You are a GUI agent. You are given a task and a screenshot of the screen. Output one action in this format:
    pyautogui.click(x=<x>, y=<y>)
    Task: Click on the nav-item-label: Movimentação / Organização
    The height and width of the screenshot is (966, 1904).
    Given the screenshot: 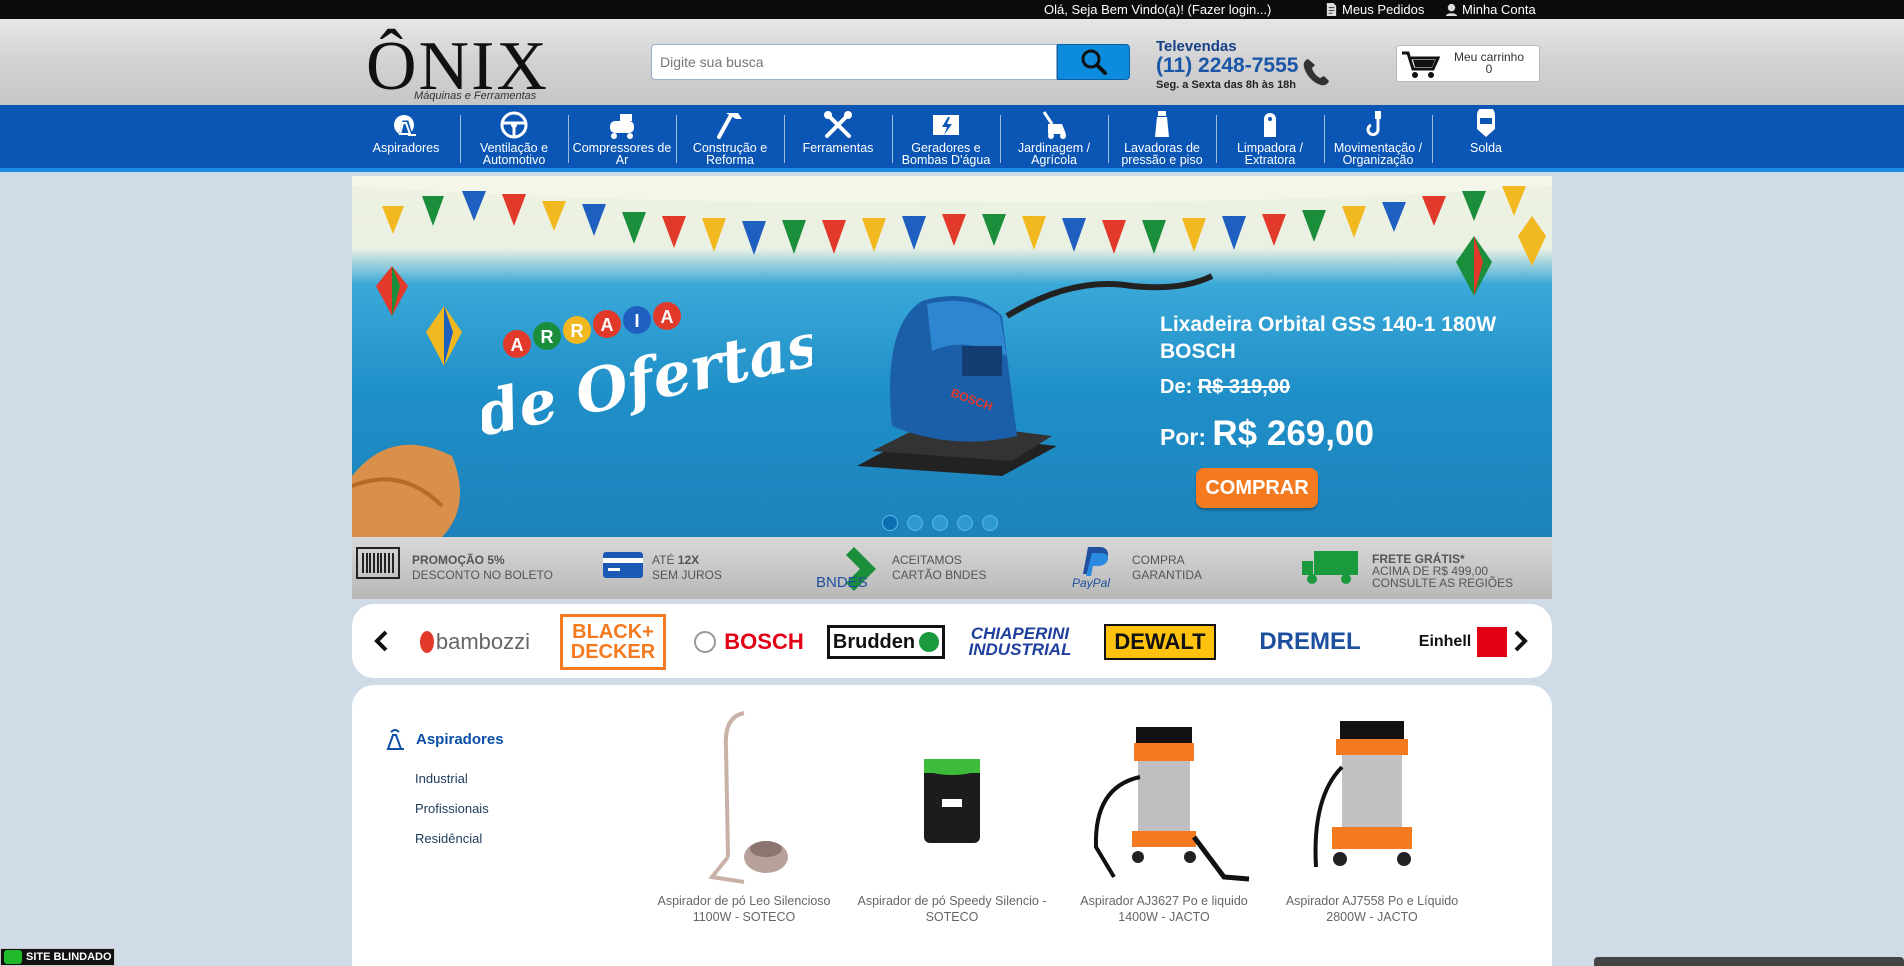 What is the action you would take?
    pyautogui.click(x=1378, y=154)
    